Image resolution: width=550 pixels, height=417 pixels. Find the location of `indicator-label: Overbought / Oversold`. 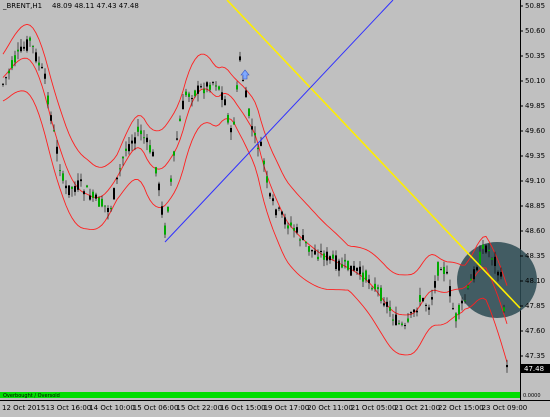

indicator-label: Overbought / Oversold is located at coordinates (31, 396).